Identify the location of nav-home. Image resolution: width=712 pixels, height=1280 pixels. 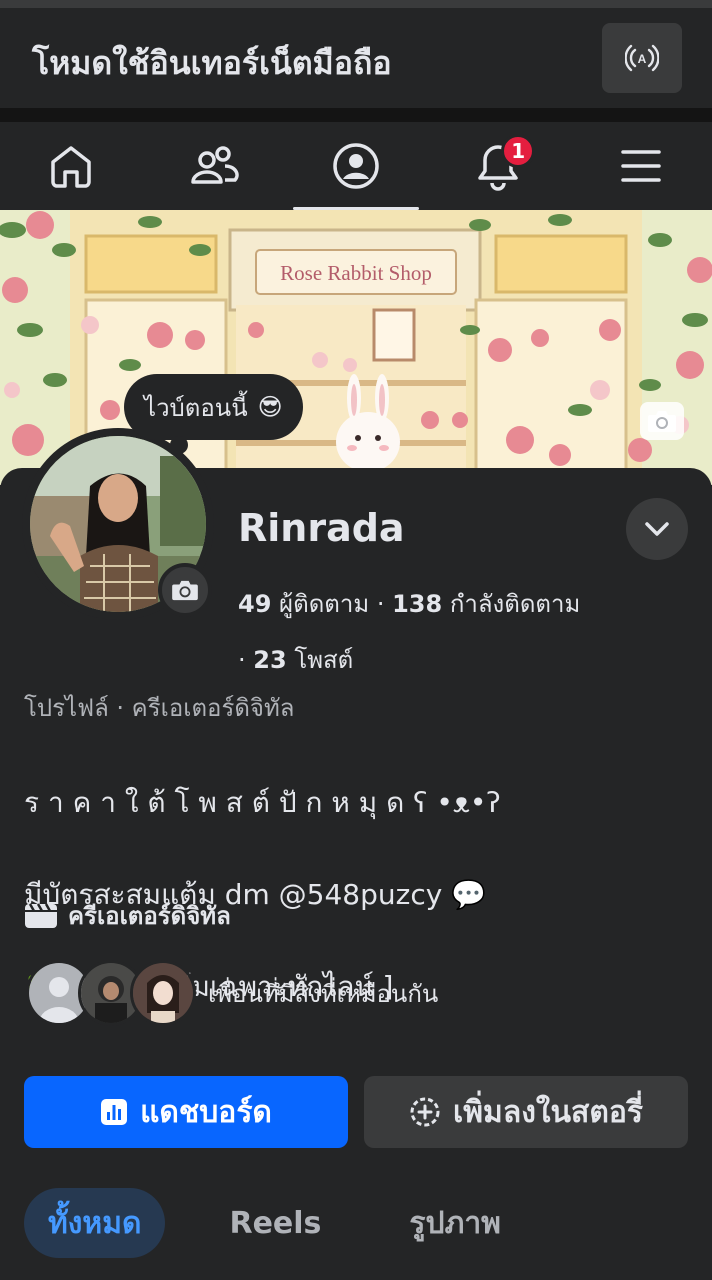
(71, 166).